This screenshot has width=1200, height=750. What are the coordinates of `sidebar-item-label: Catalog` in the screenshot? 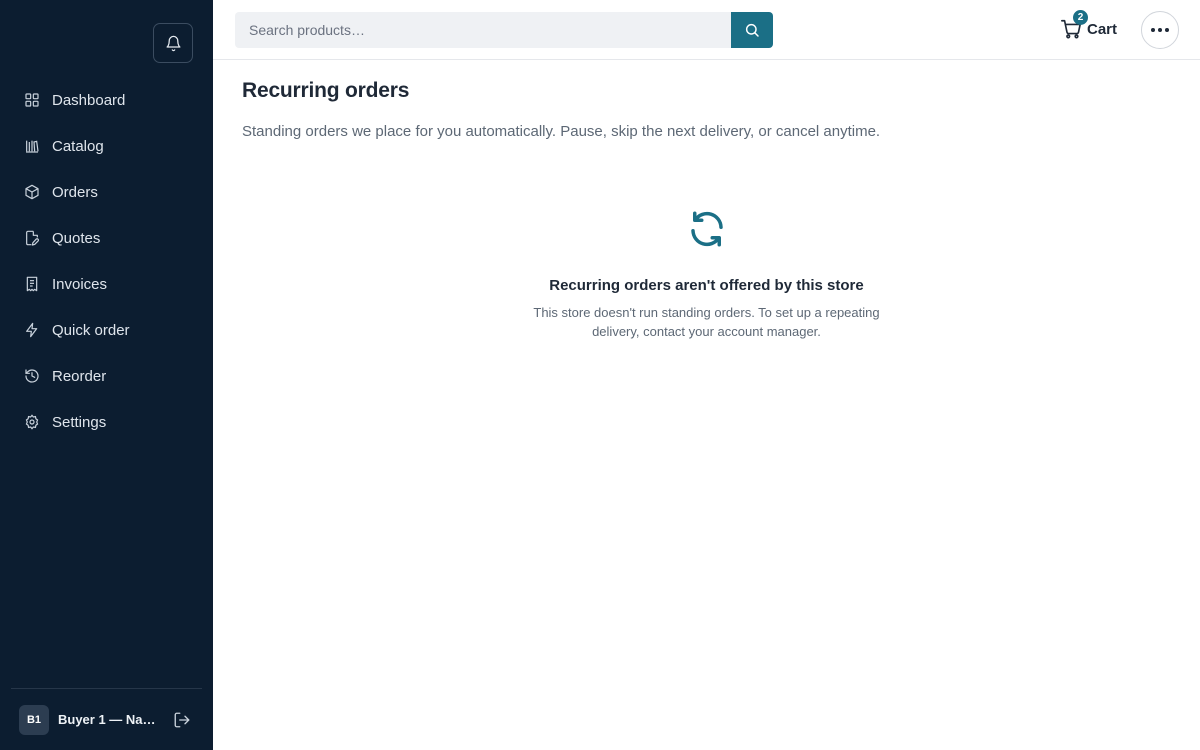 It's located at (78, 146).